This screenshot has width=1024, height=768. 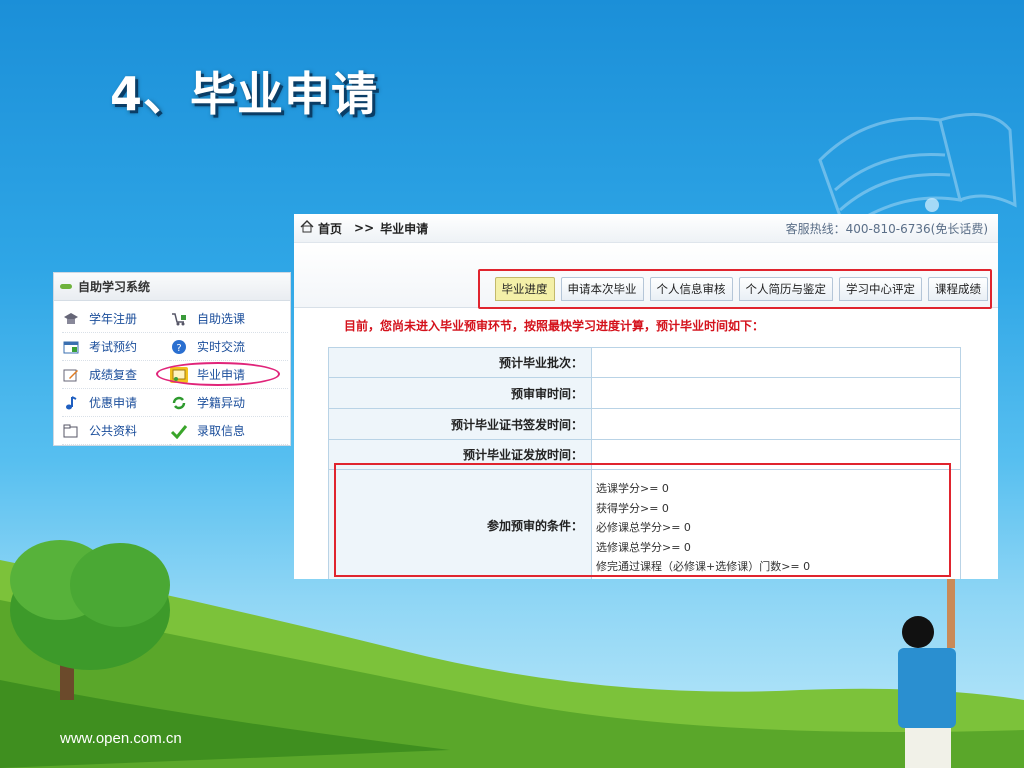 What do you see at coordinates (229, 347) in the screenshot?
I see `sidebar-item-live-chat: ? 实时交流` at bounding box center [229, 347].